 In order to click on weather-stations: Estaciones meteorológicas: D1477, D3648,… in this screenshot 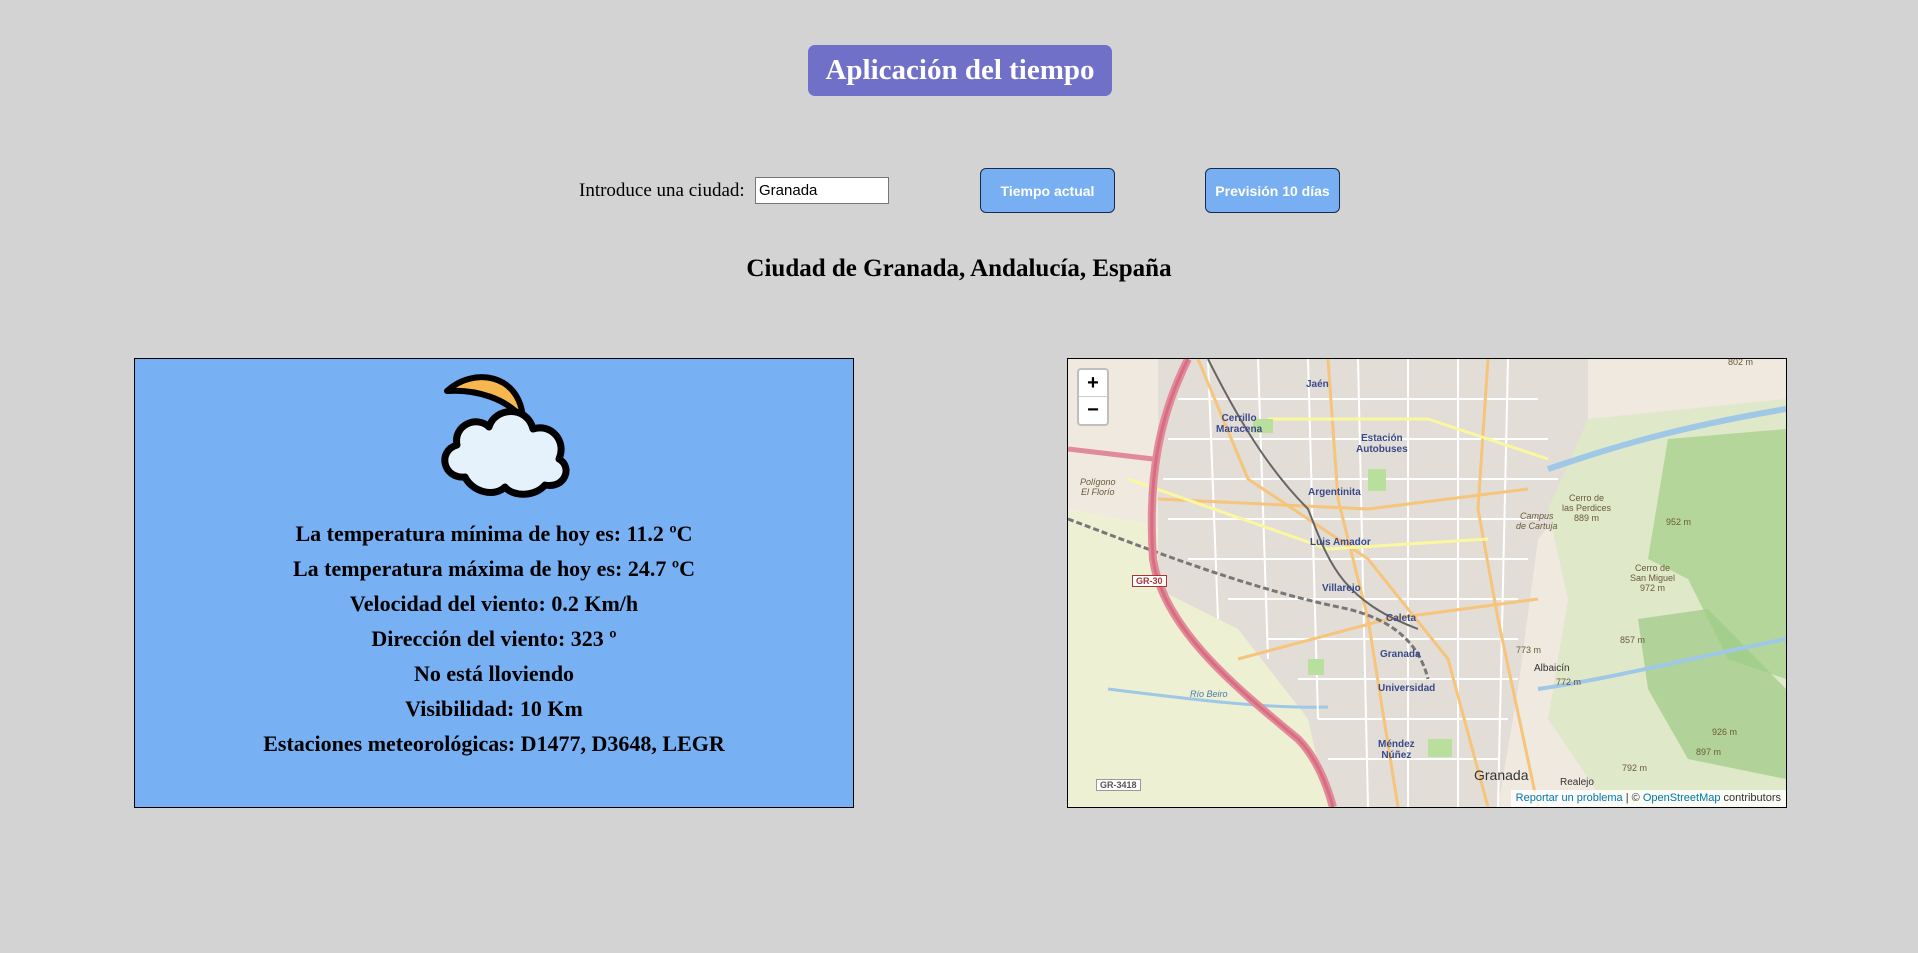, I will do `click(494, 743)`.